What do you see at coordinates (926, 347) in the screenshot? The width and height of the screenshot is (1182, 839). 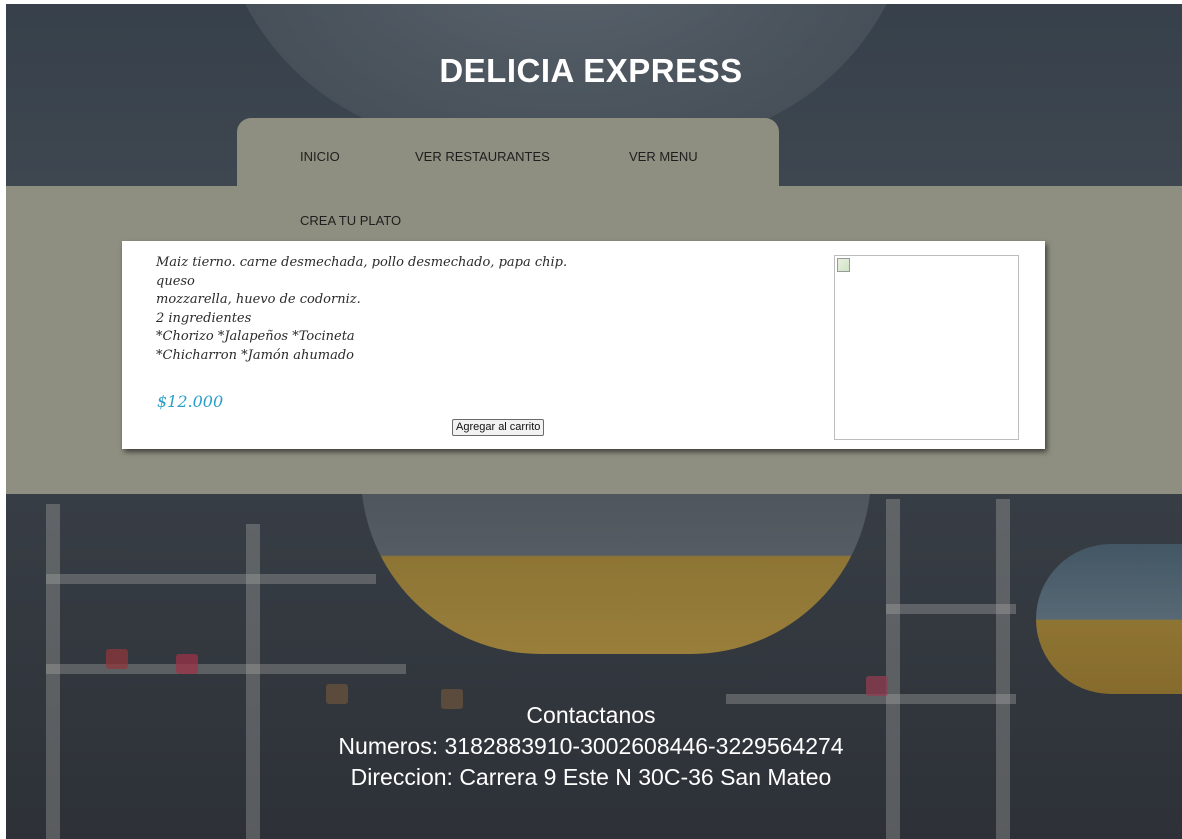 I see `product-image` at bounding box center [926, 347].